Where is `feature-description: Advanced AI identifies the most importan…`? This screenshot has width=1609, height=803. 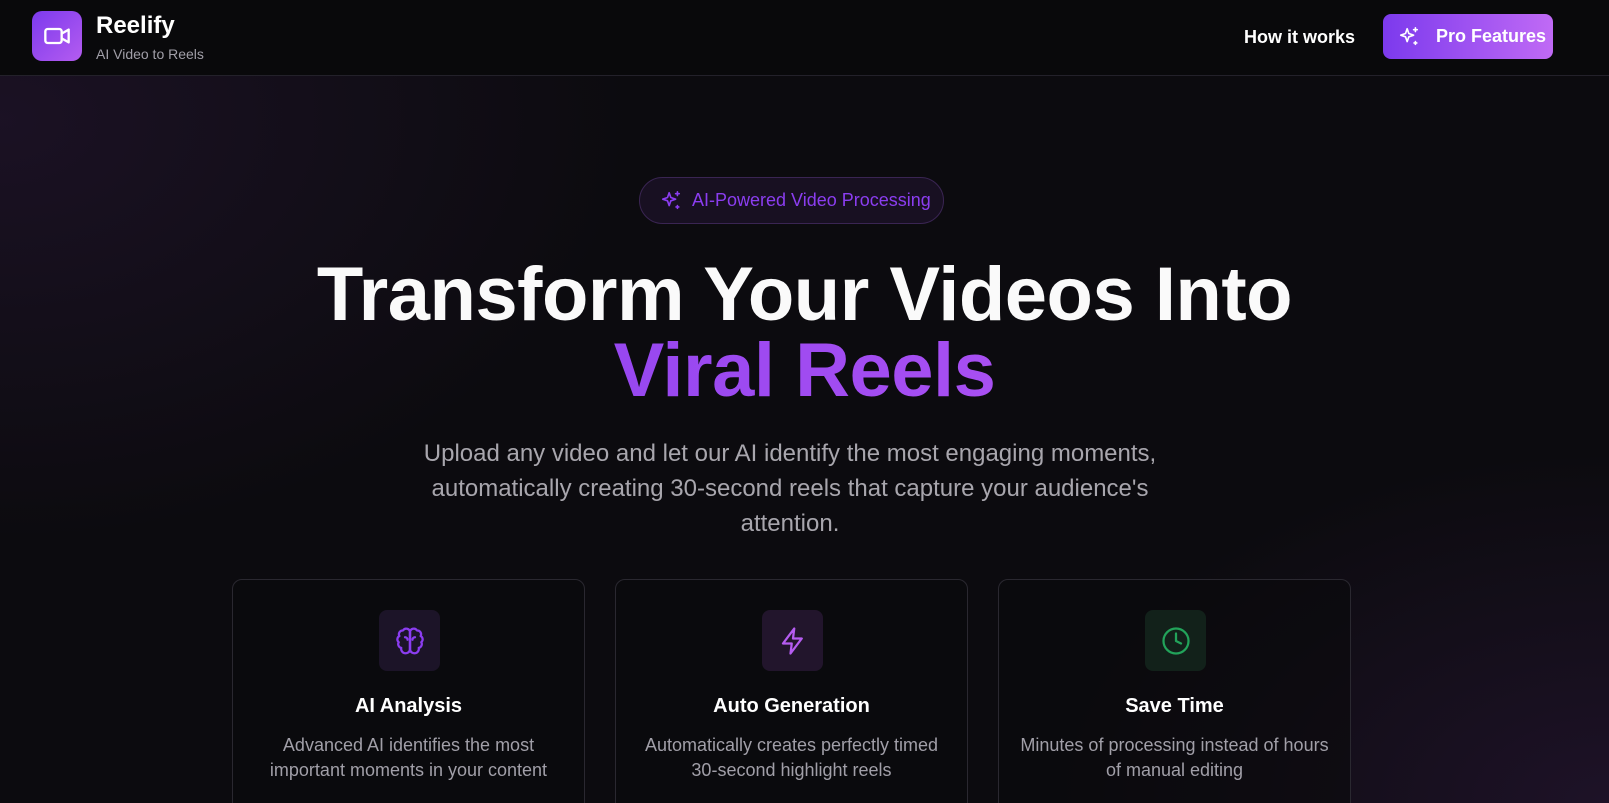
feature-description: Advanced AI identifies the most importan… is located at coordinates (408, 757).